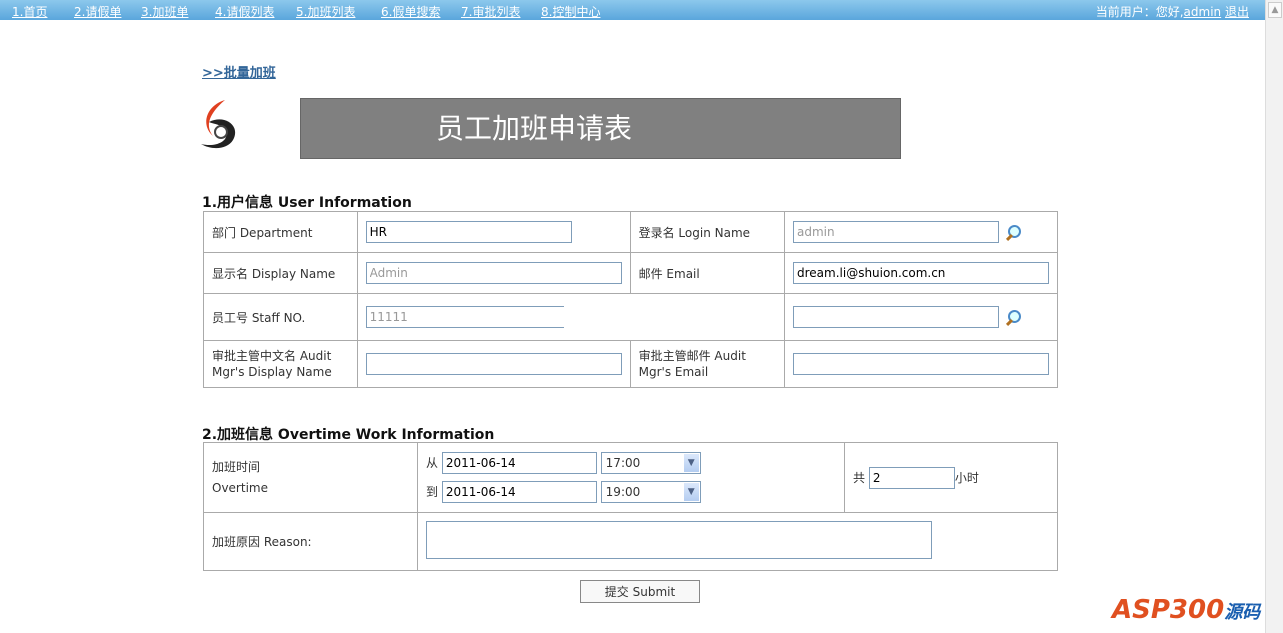  Describe the element at coordinates (280, 232) in the screenshot. I see `department-label: 部门 Department` at that location.